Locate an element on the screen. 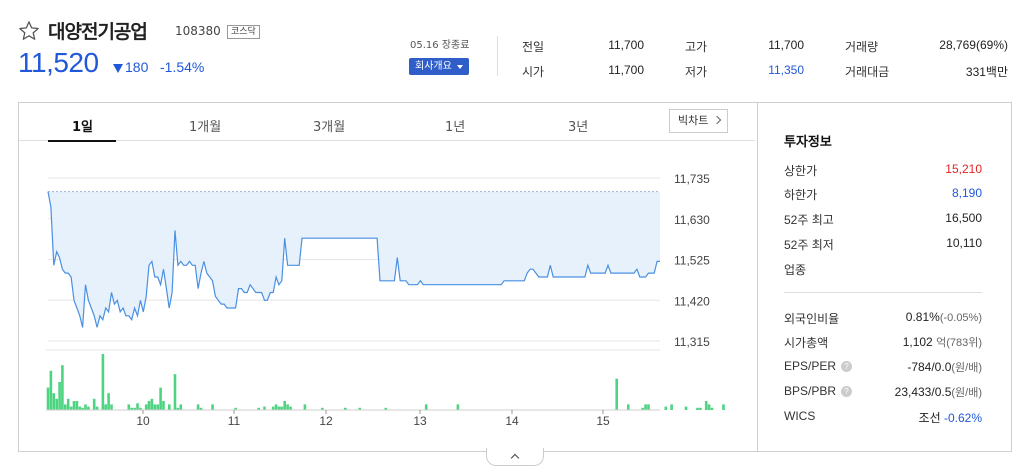  bps-pbr-text: BPS/PBR is located at coordinates (810, 391).